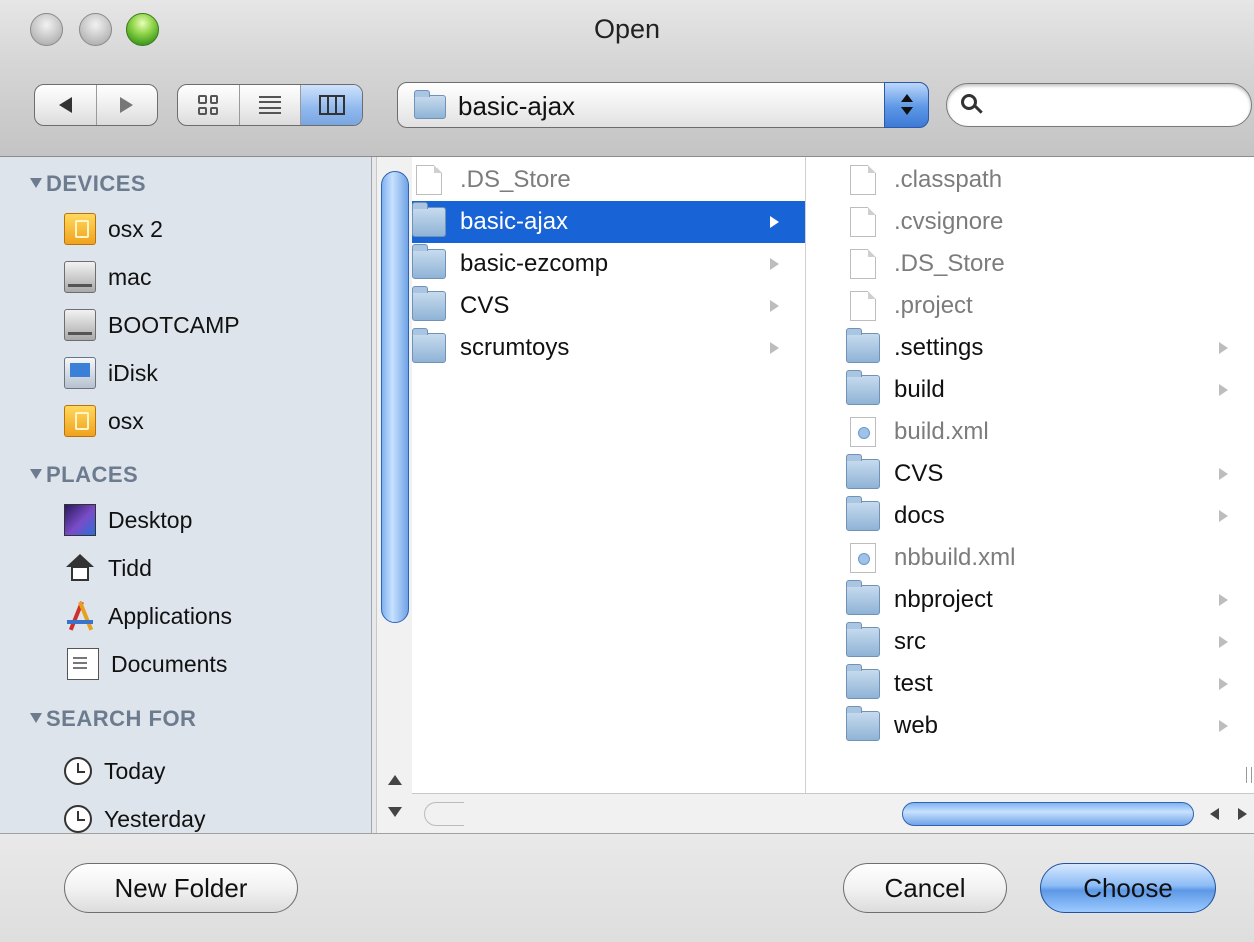 The image size is (1254, 942). I want to click on sidebar-item-osx: osx, so click(214, 421).